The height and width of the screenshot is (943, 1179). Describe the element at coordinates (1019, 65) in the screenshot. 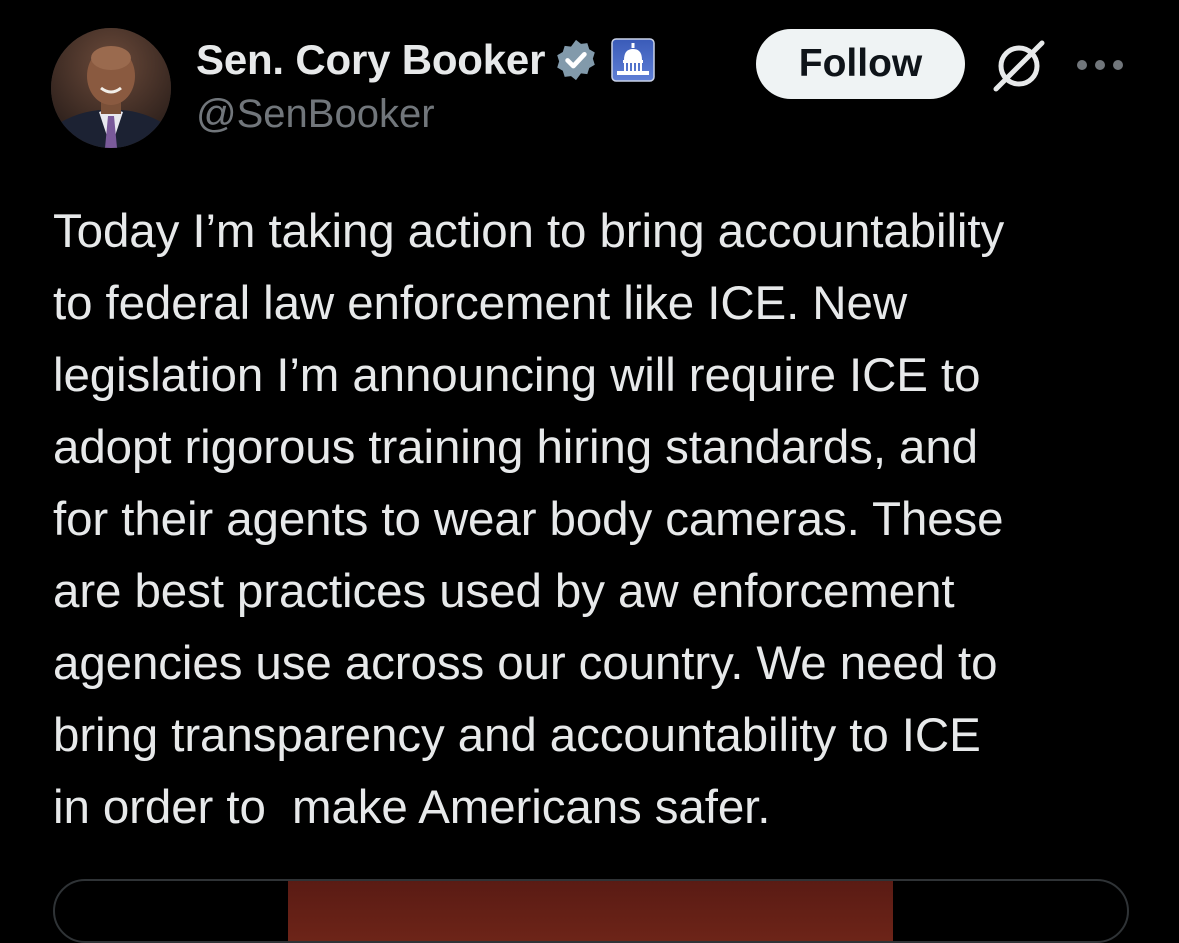

I see `grok-icon` at that location.